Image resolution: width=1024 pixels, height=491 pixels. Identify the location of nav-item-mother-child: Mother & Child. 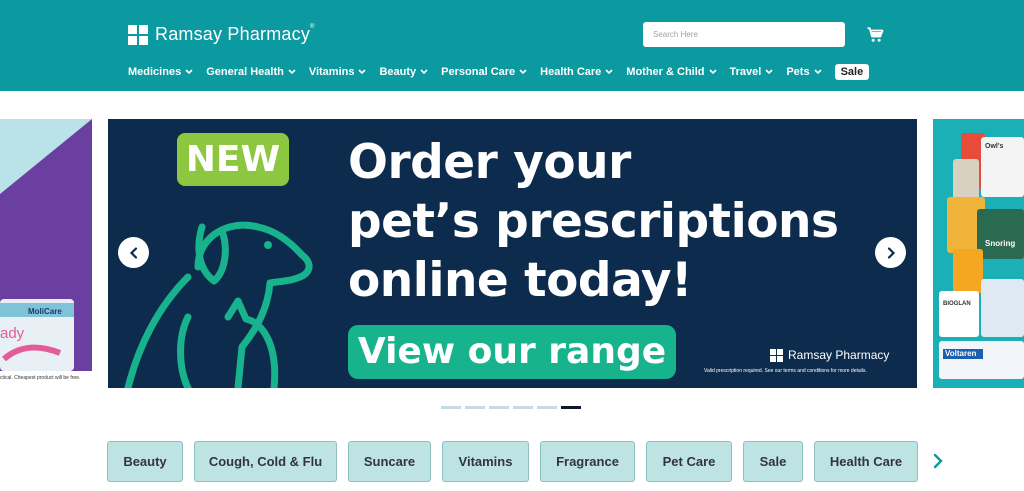
(671, 72).